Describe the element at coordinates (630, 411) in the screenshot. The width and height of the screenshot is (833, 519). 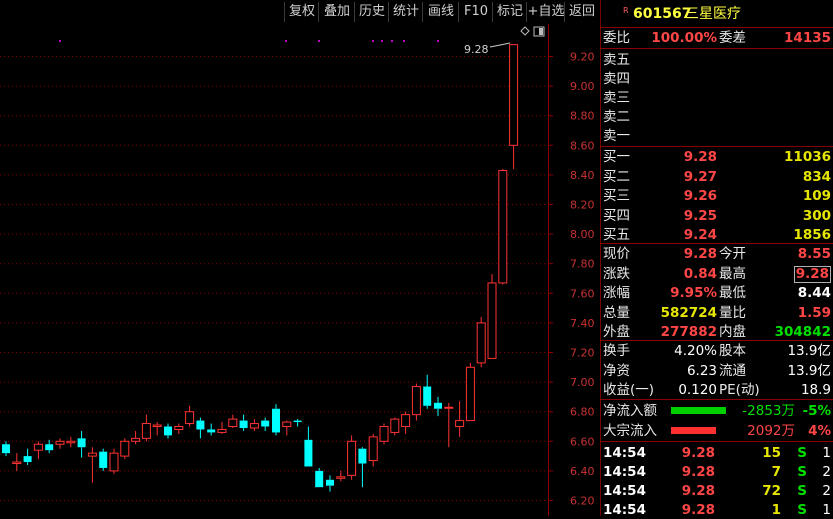
I see `flow-label: 净流入额` at that location.